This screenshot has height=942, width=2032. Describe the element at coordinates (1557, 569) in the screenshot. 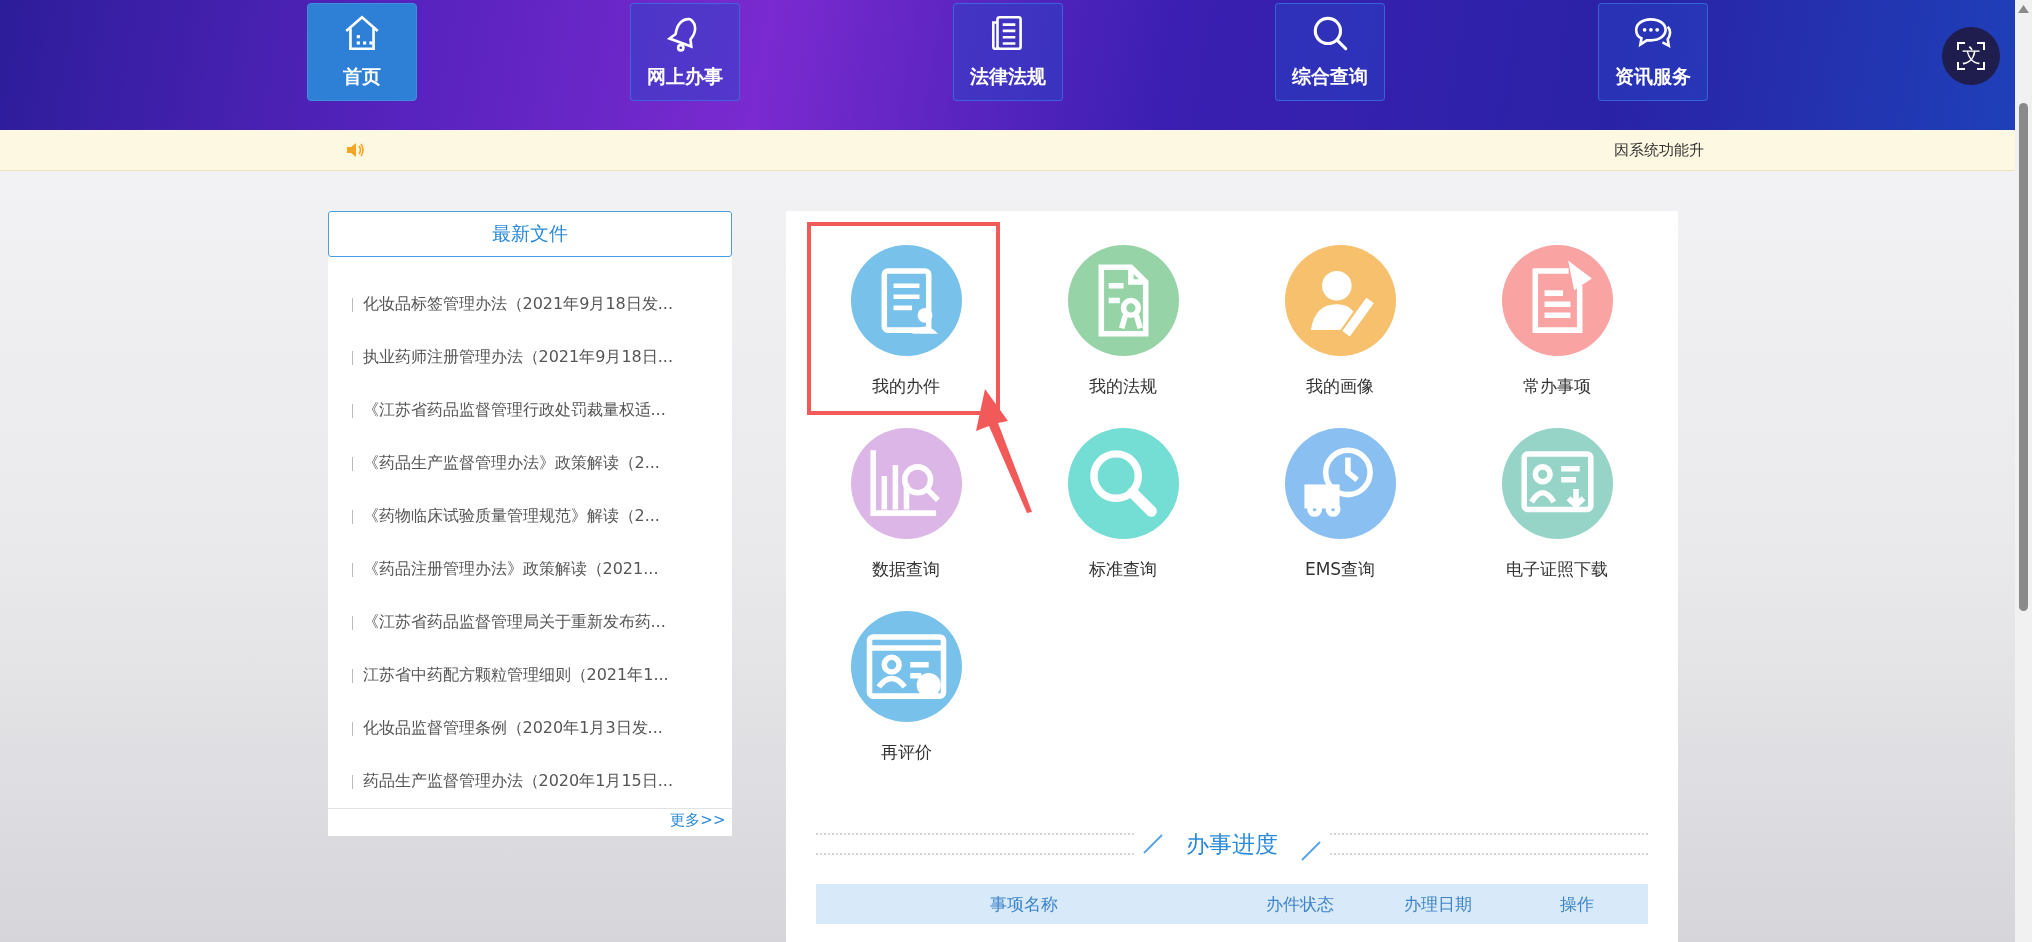

I see `service-label: 电子证照下载` at that location.